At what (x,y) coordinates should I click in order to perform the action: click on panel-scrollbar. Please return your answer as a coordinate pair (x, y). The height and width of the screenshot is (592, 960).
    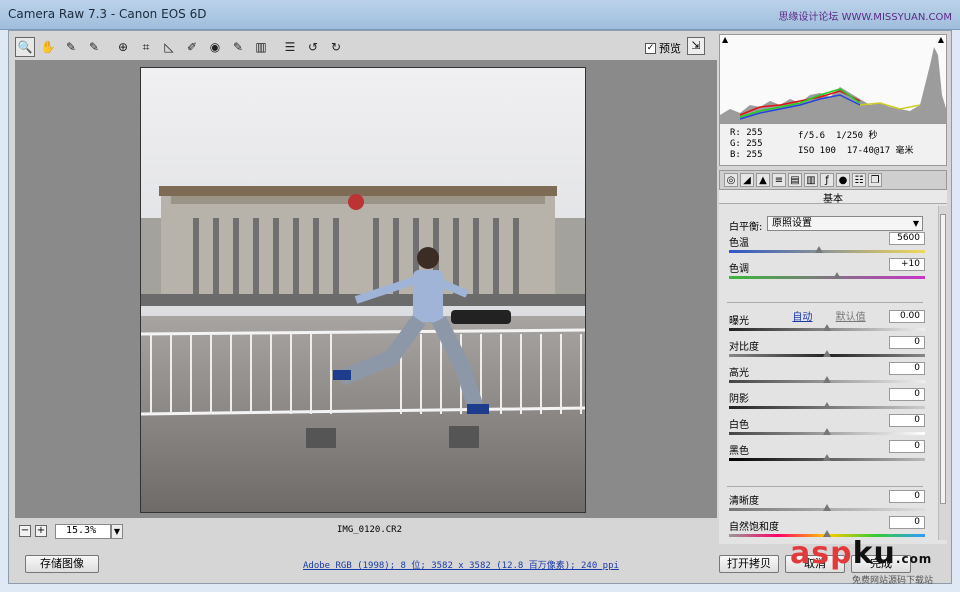
    Looking at the image, I should click on (942, 373).